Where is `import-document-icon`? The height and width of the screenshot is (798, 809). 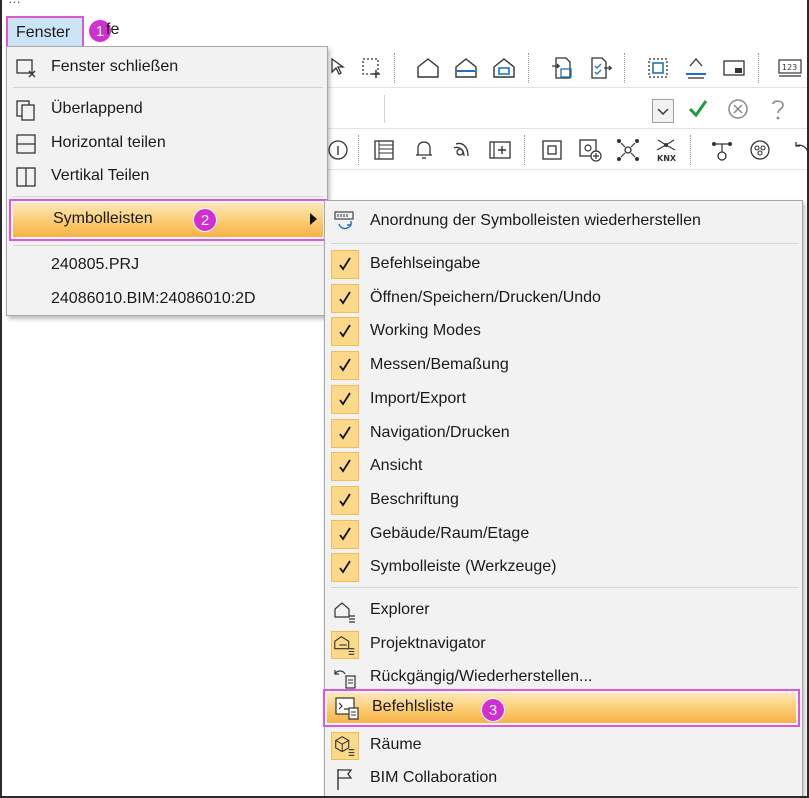 import-document-icon is located at coordinates (562, 68).